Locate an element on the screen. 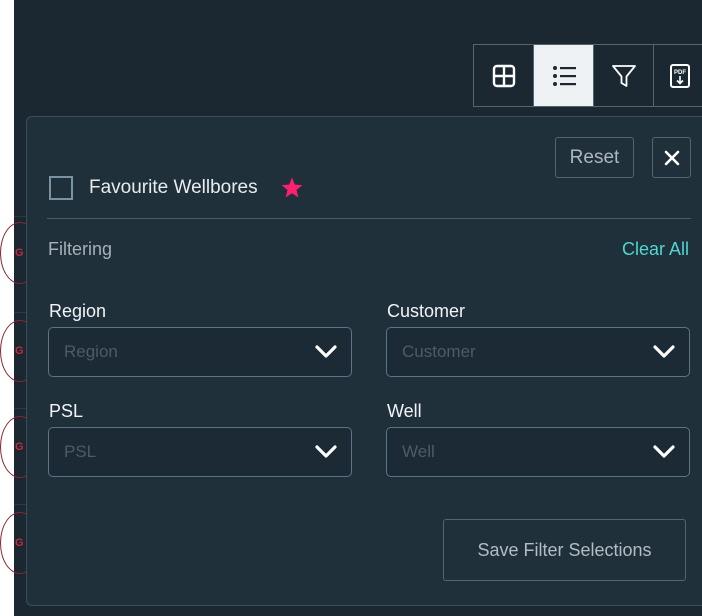 This screenshot has height=616, width=702. favourite-wellbores-label: Favourite Wellbores is located at coordinates (173, 187).